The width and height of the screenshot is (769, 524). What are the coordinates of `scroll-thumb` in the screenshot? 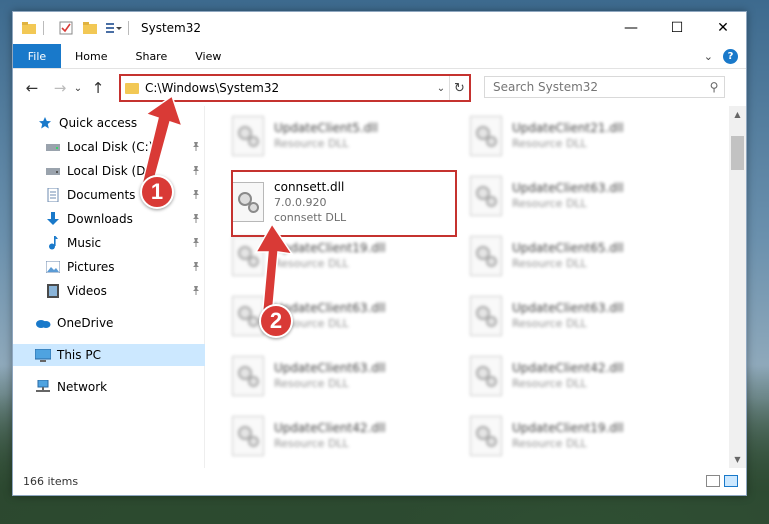 It's located at (737, 153).